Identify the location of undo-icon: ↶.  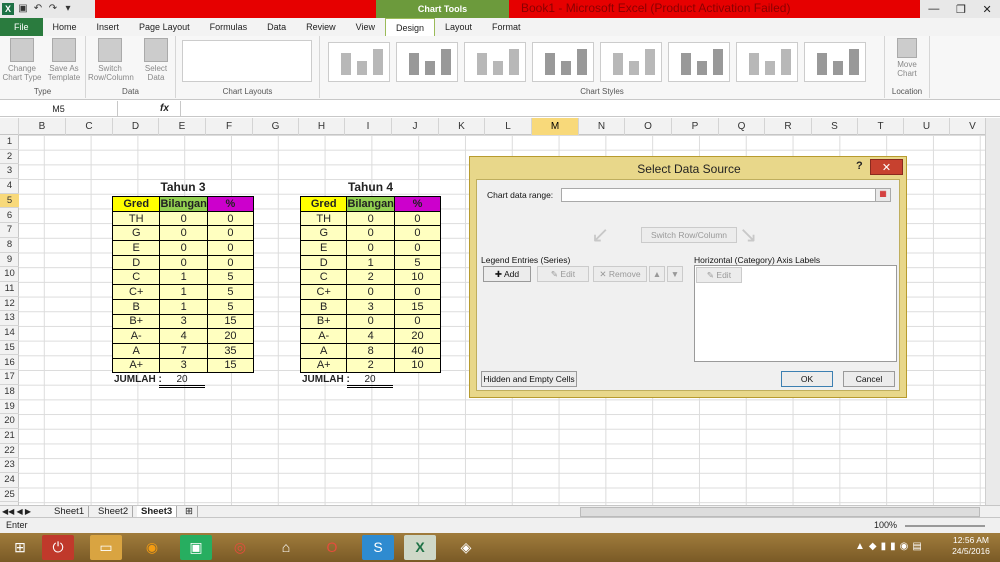
(38, 9).